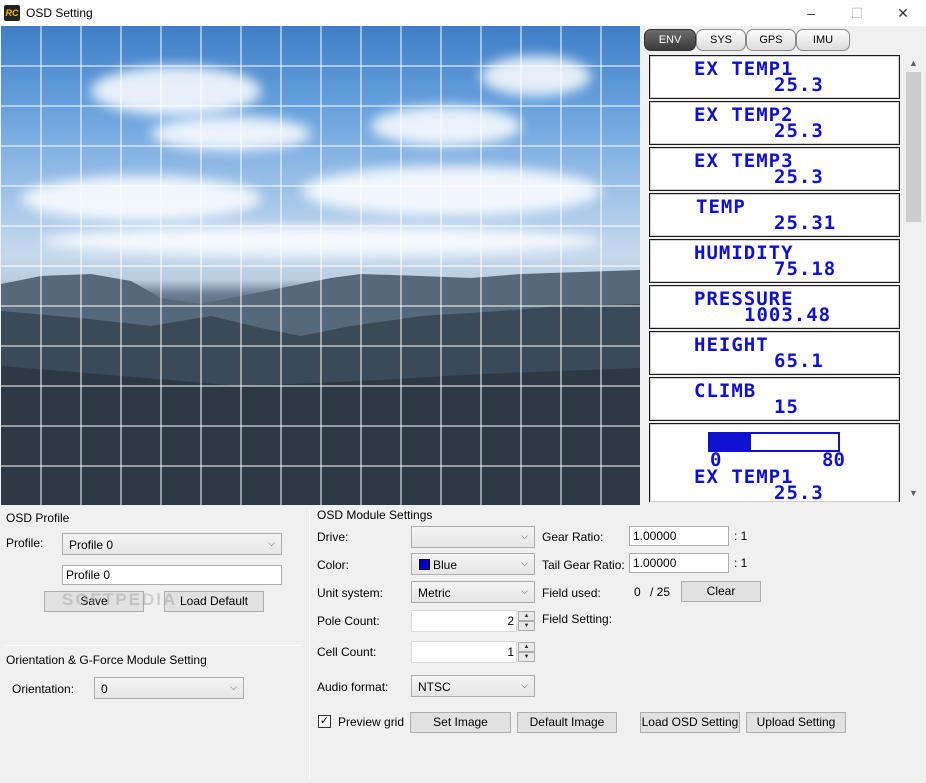 The height and width of the screenshot is (783, 926). What do you see at coordinates (460, 722) in the screenshot?
I see `set-image-button: Set Image` at bounding box center [460, 722].